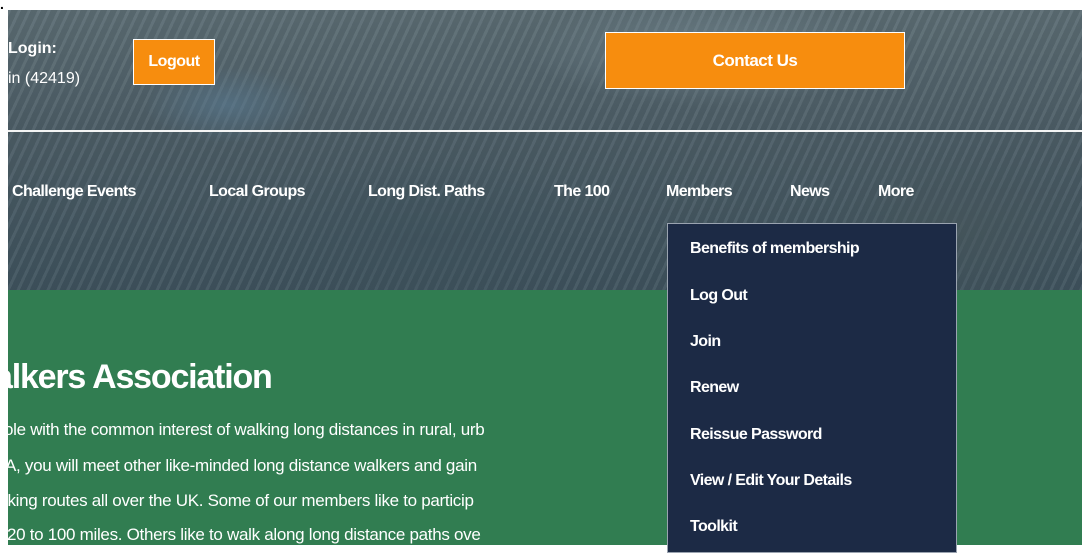 This screenshot has width=1082, height=553. I want to click on corner-mark: ., so click(2, 6).